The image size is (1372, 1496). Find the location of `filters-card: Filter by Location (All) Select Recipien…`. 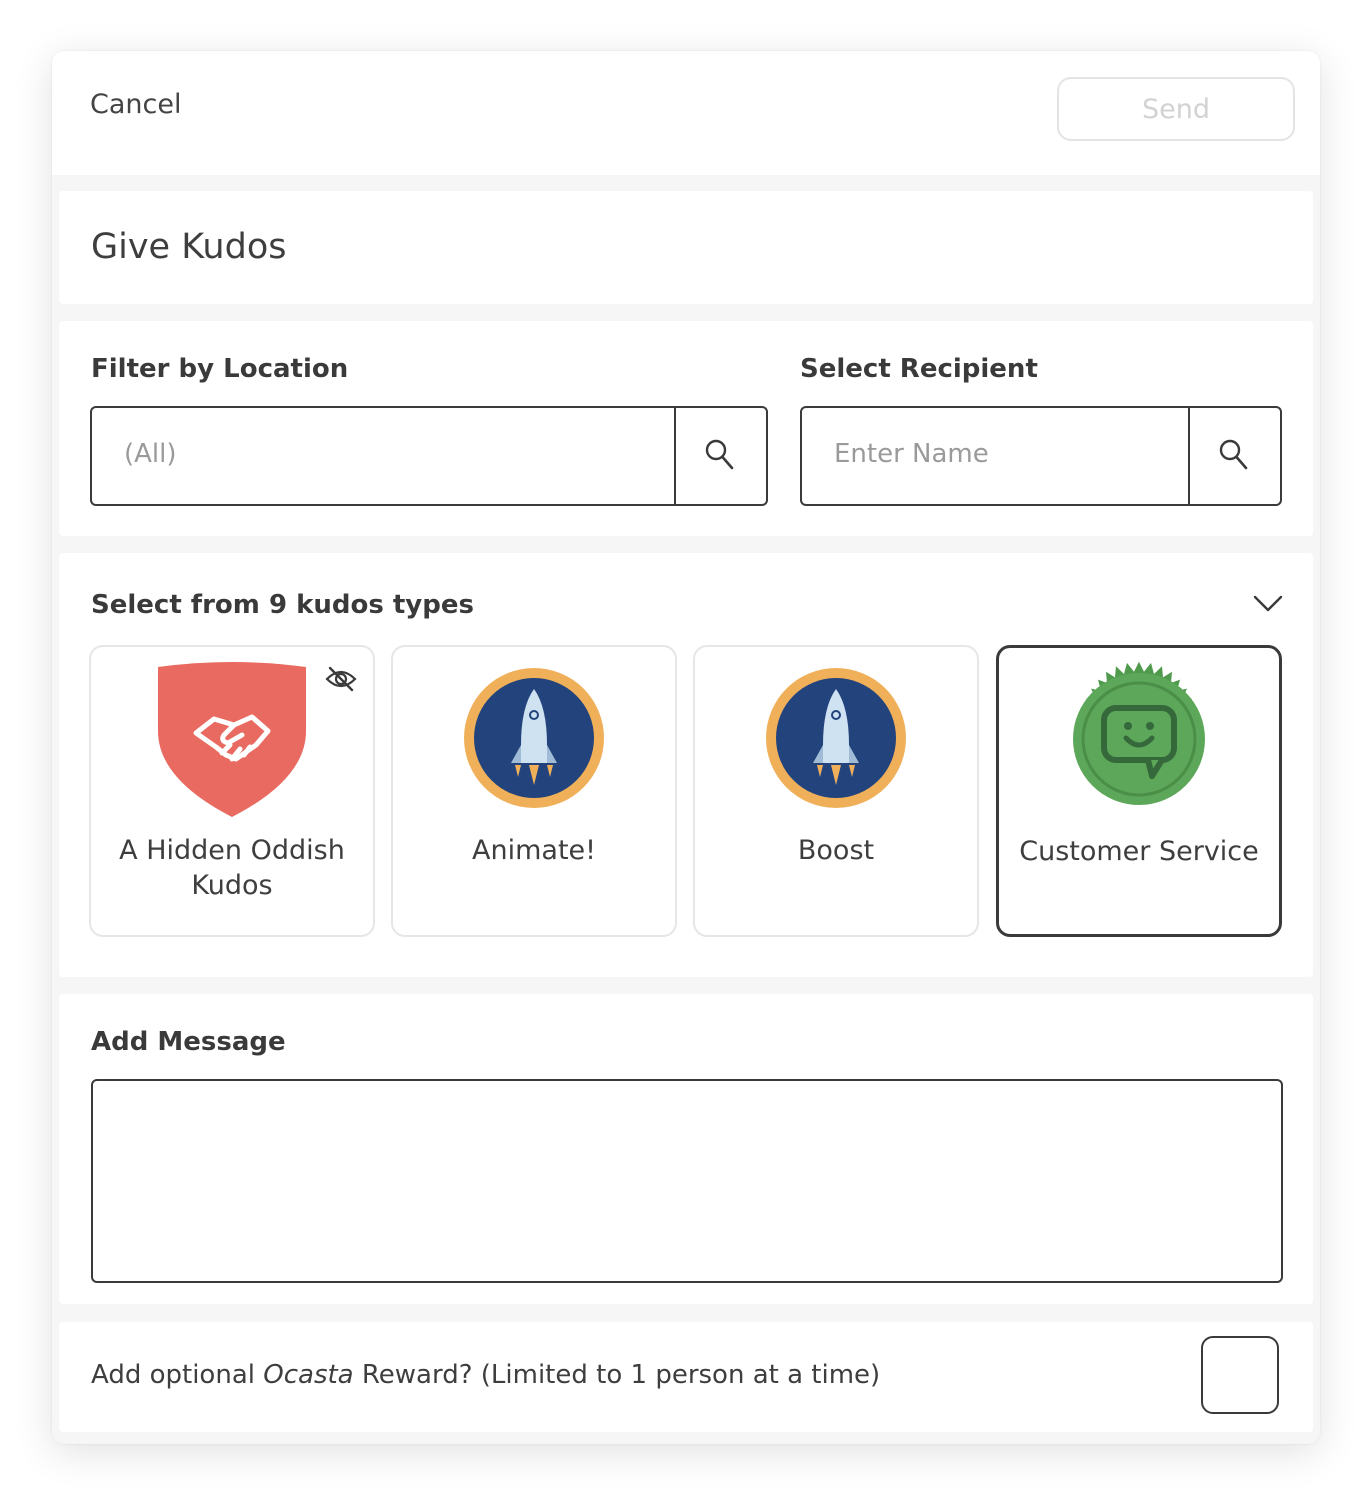

filters-card: Filter by Location (All) Select Recipien… is located at coordinates (686, 428).